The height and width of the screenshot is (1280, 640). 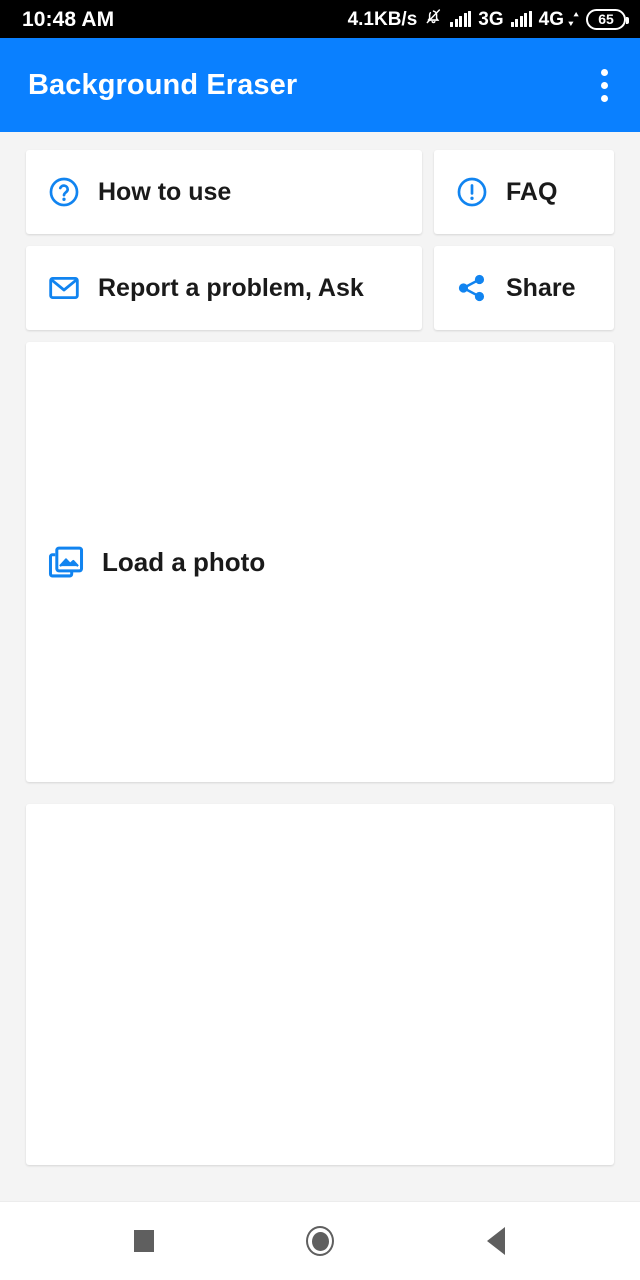 I want to click on share-button: Share, so click(x=524, y=288).